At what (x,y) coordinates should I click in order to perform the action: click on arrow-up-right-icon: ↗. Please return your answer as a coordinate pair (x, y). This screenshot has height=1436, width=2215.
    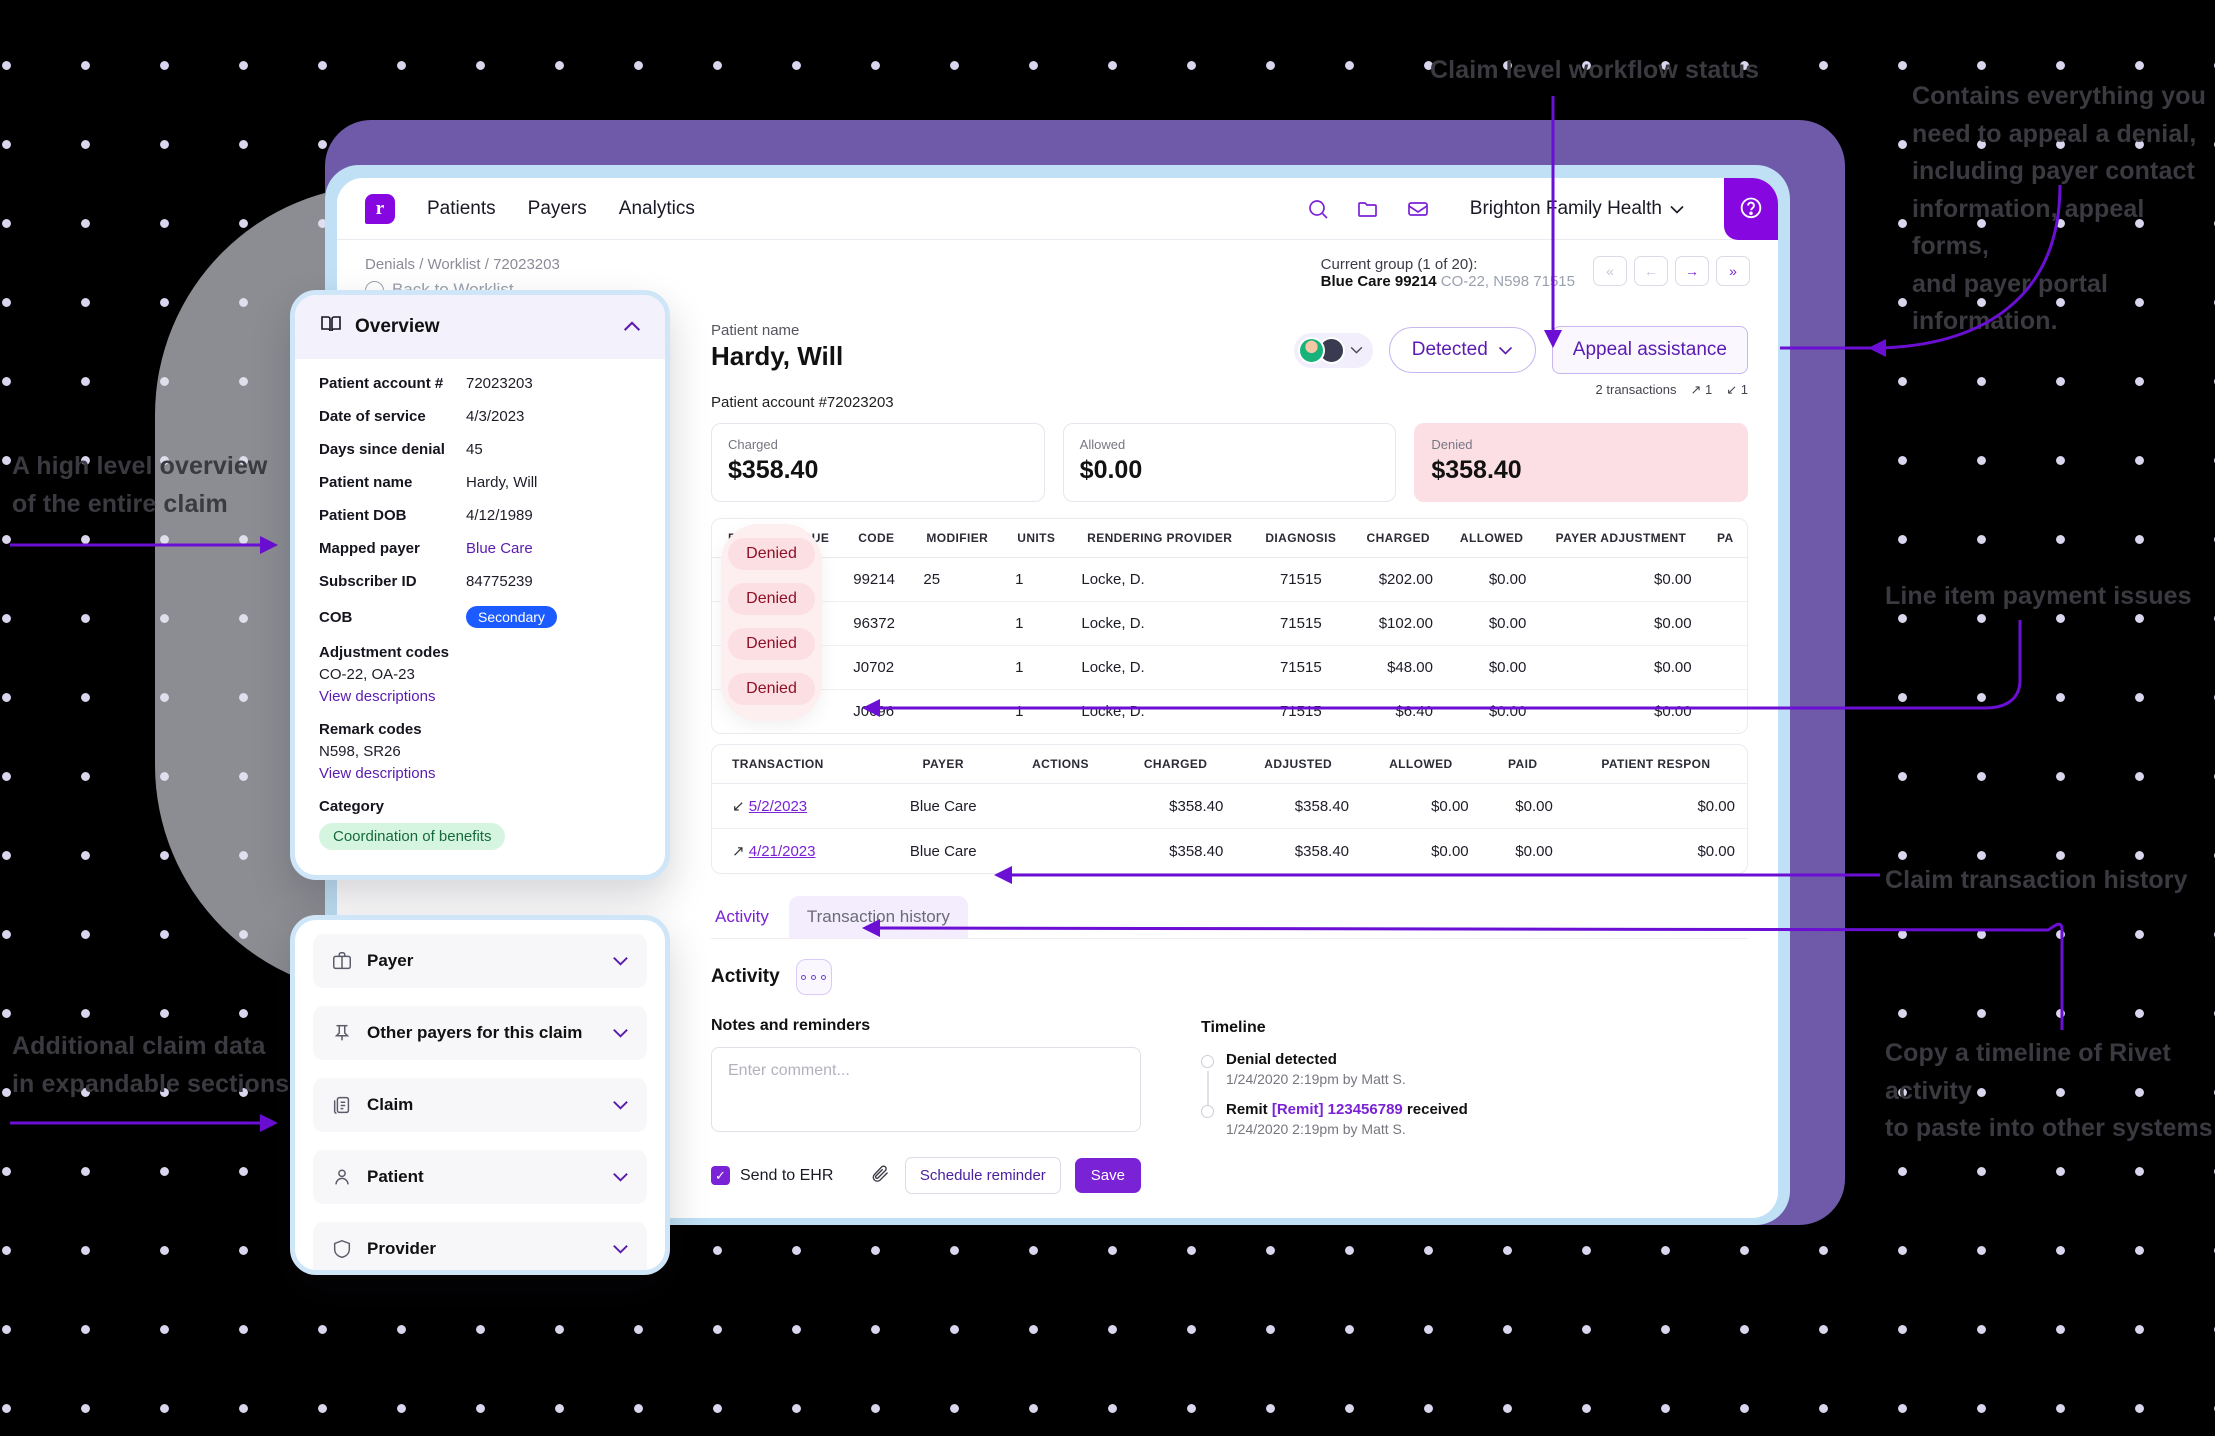
    Looking at the image, I should click on (738, 851).